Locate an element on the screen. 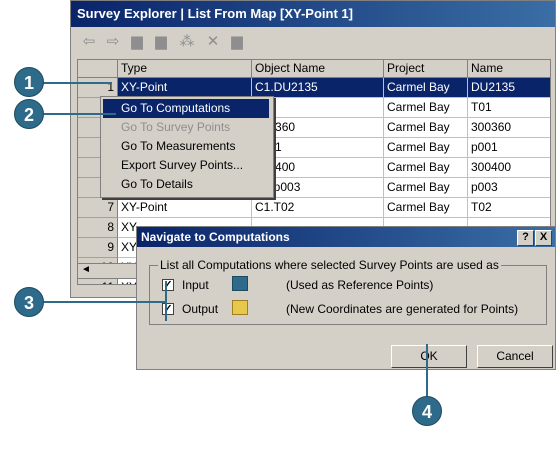 The width and height of the screenshot is (556, 449). menu-item-go-to-survey-points: Go To Survey Points is located at coordinates (186, 127).